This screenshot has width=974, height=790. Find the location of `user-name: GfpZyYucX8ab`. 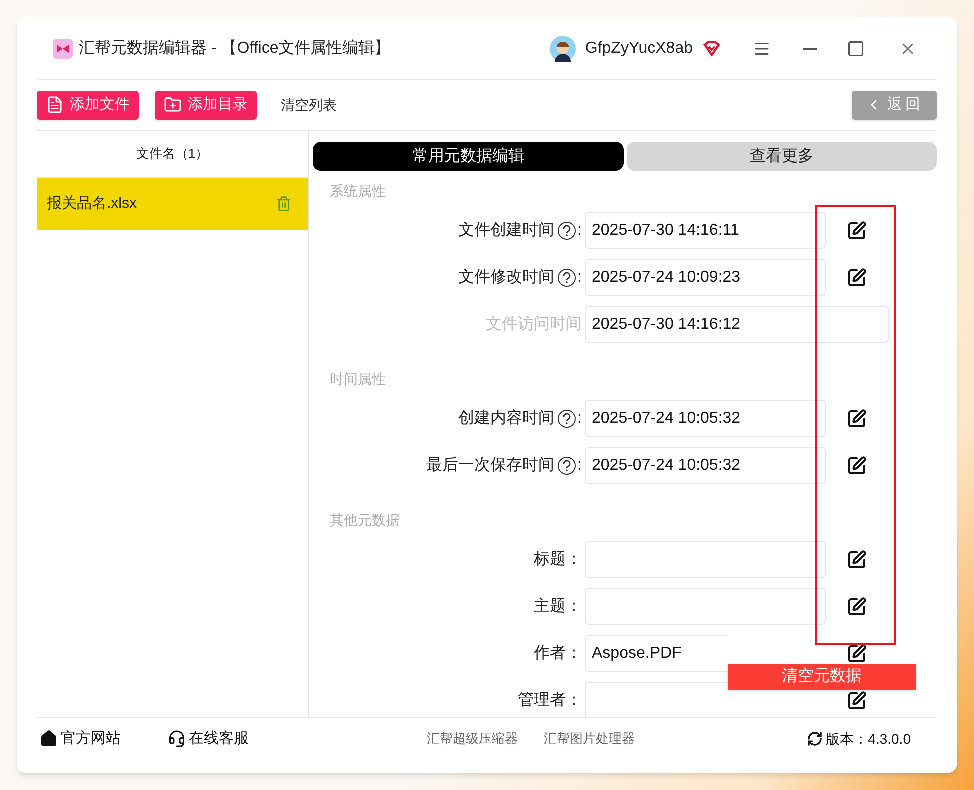

user-name: GfpZyYucX8ab is located at coordinates (639, 49).